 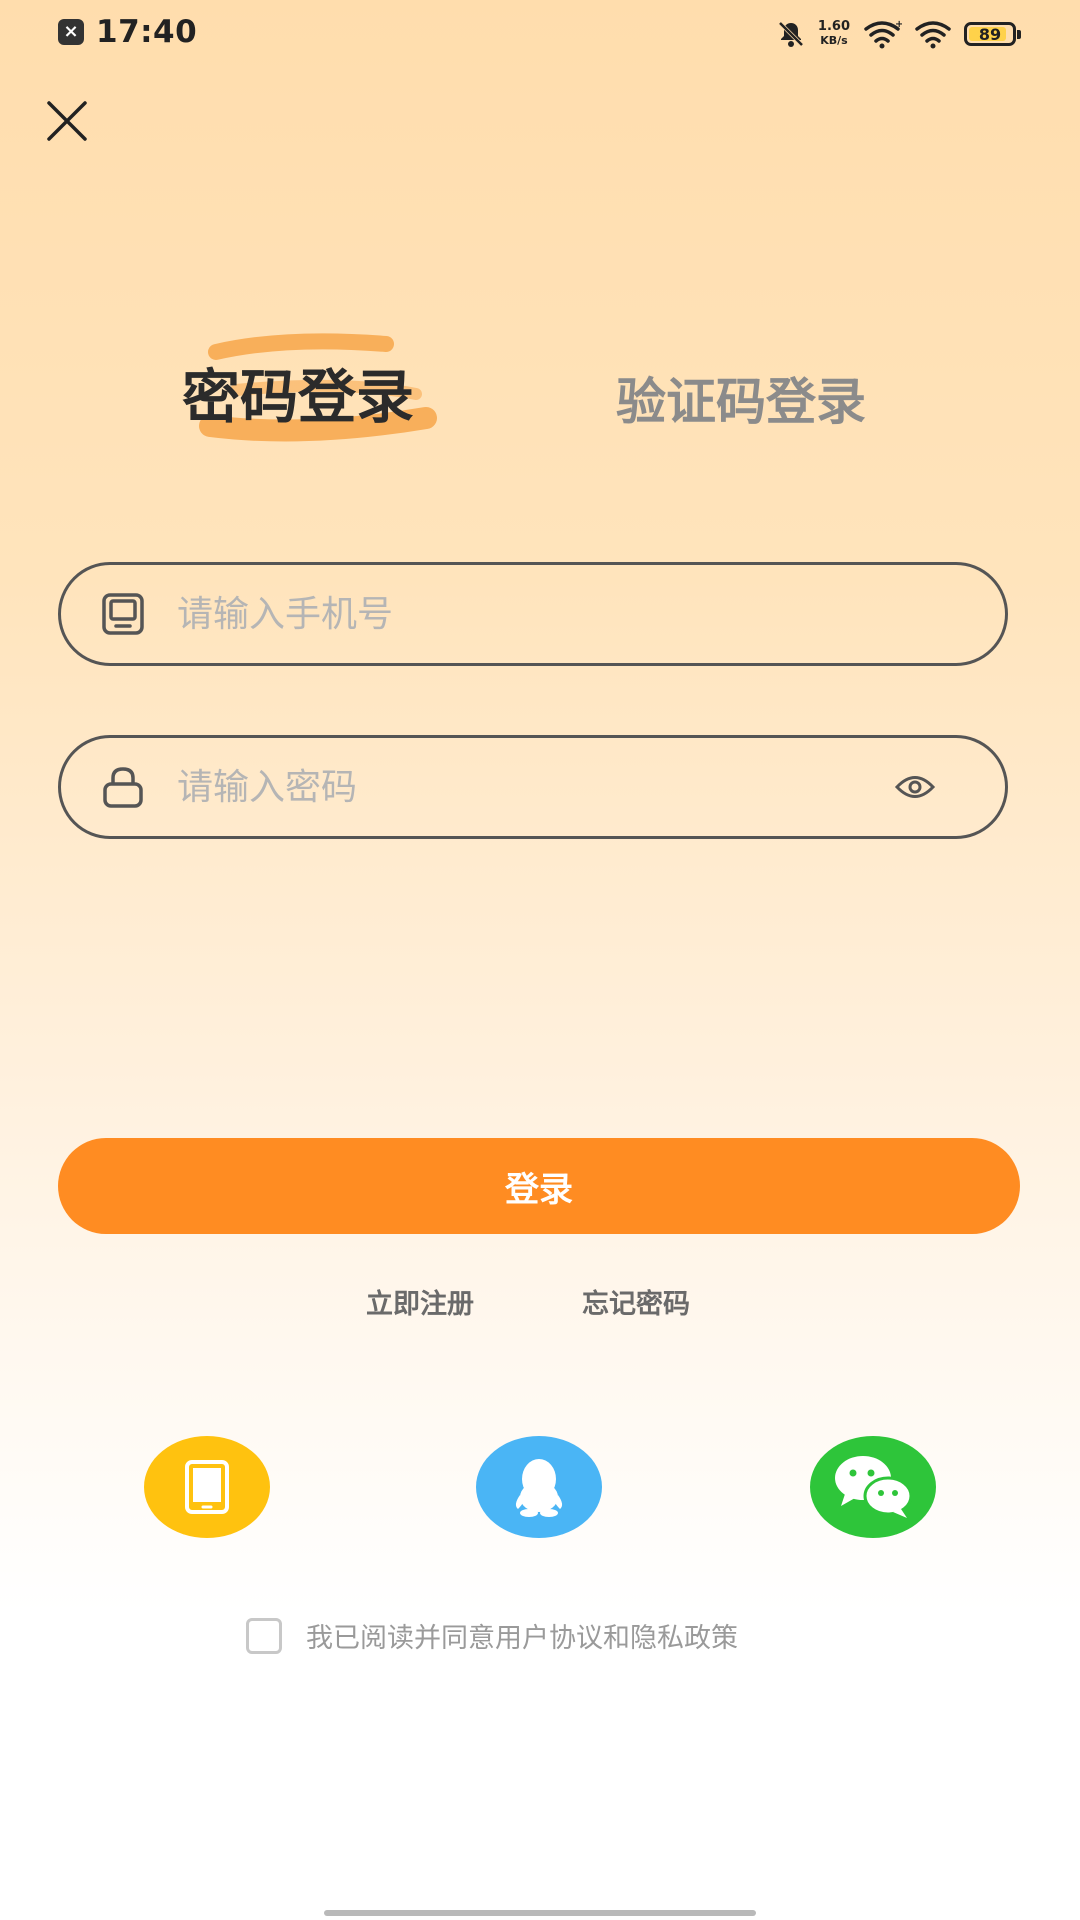 What do you see at coordinates (833, 26) in the screenshot?
I see `network-speed-value: 1.60` at bounding box center [833, 26].